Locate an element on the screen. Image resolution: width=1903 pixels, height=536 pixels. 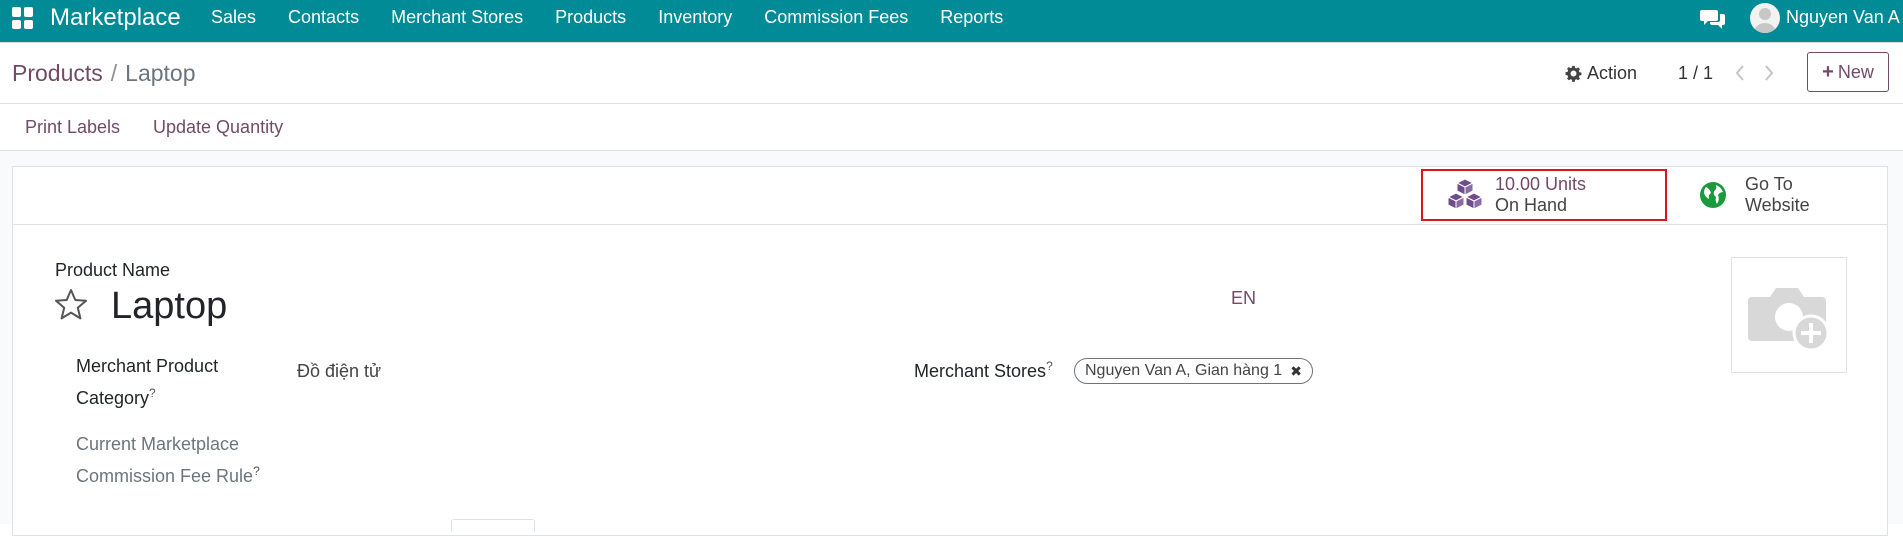
product-name-label: Product Name is located at coordinates (113, 270).